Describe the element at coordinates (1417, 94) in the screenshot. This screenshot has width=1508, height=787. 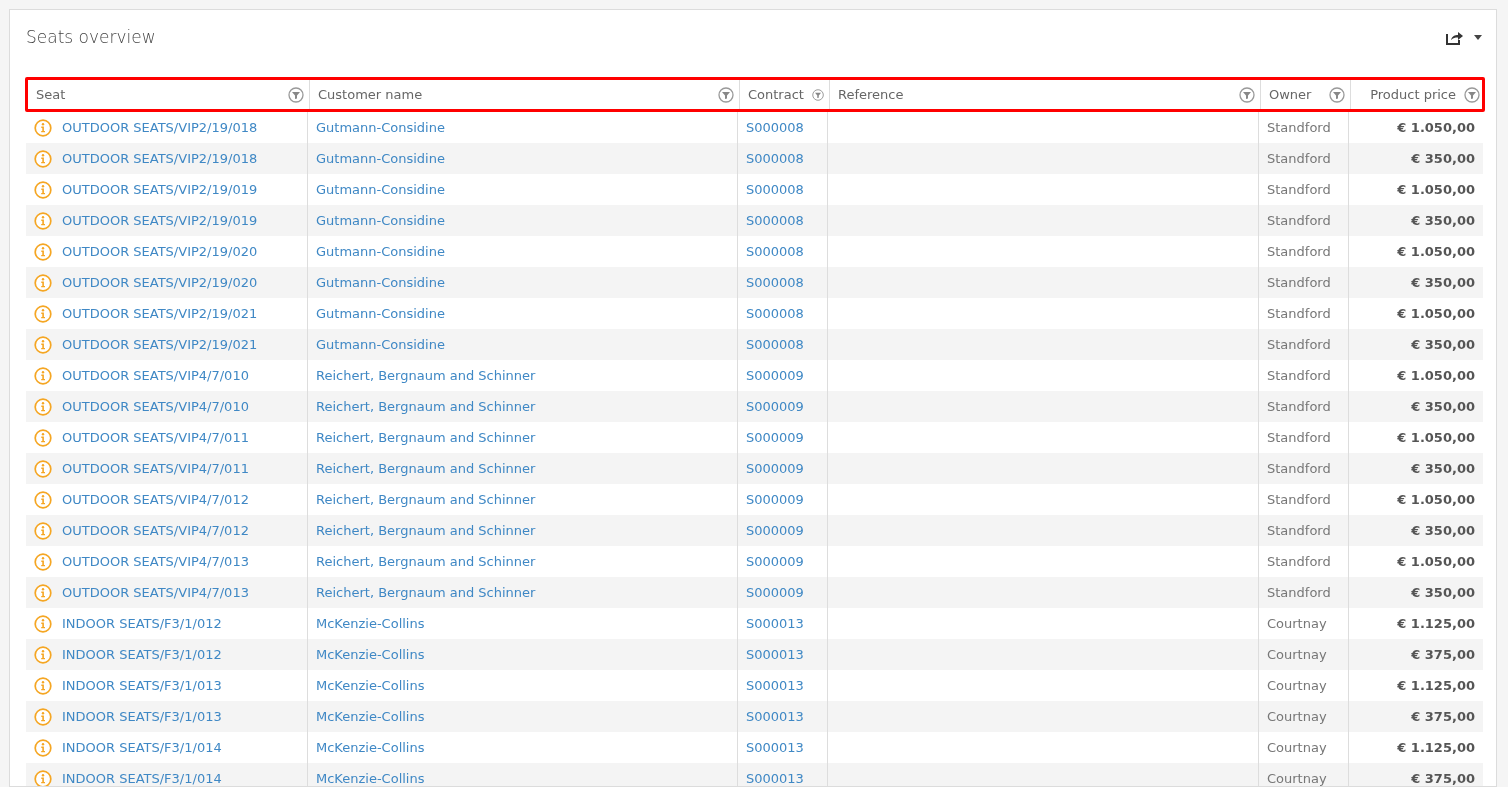
I see `column-header: Product price` at that location.